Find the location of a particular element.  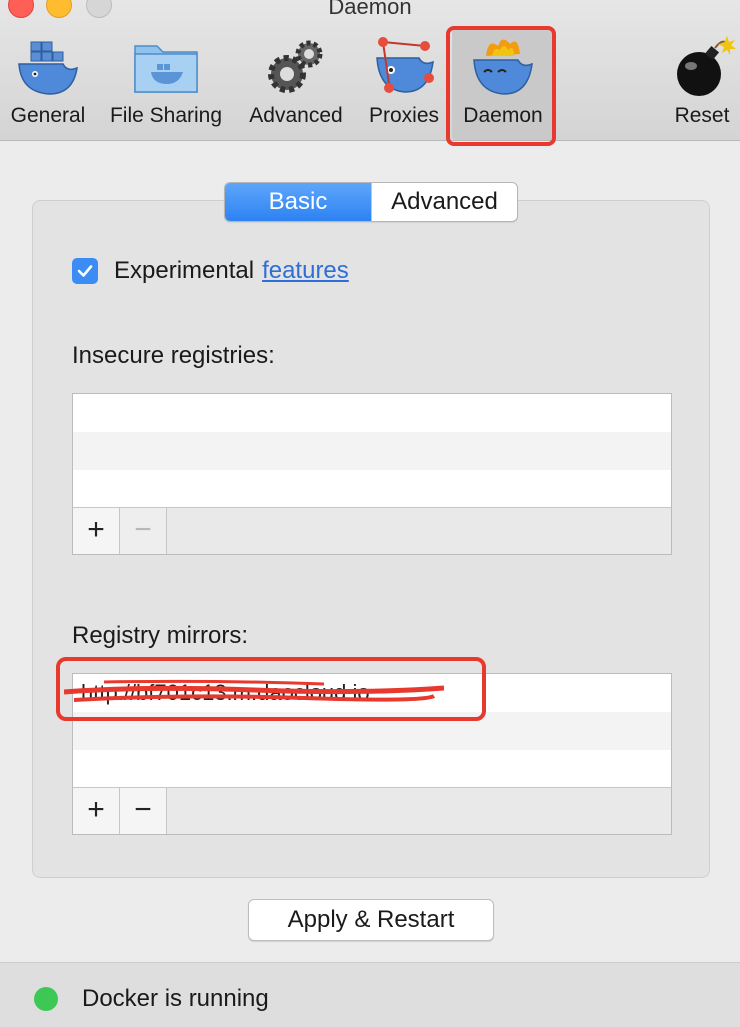

toolbar-item-label: General is located at coordinates (48, 115).